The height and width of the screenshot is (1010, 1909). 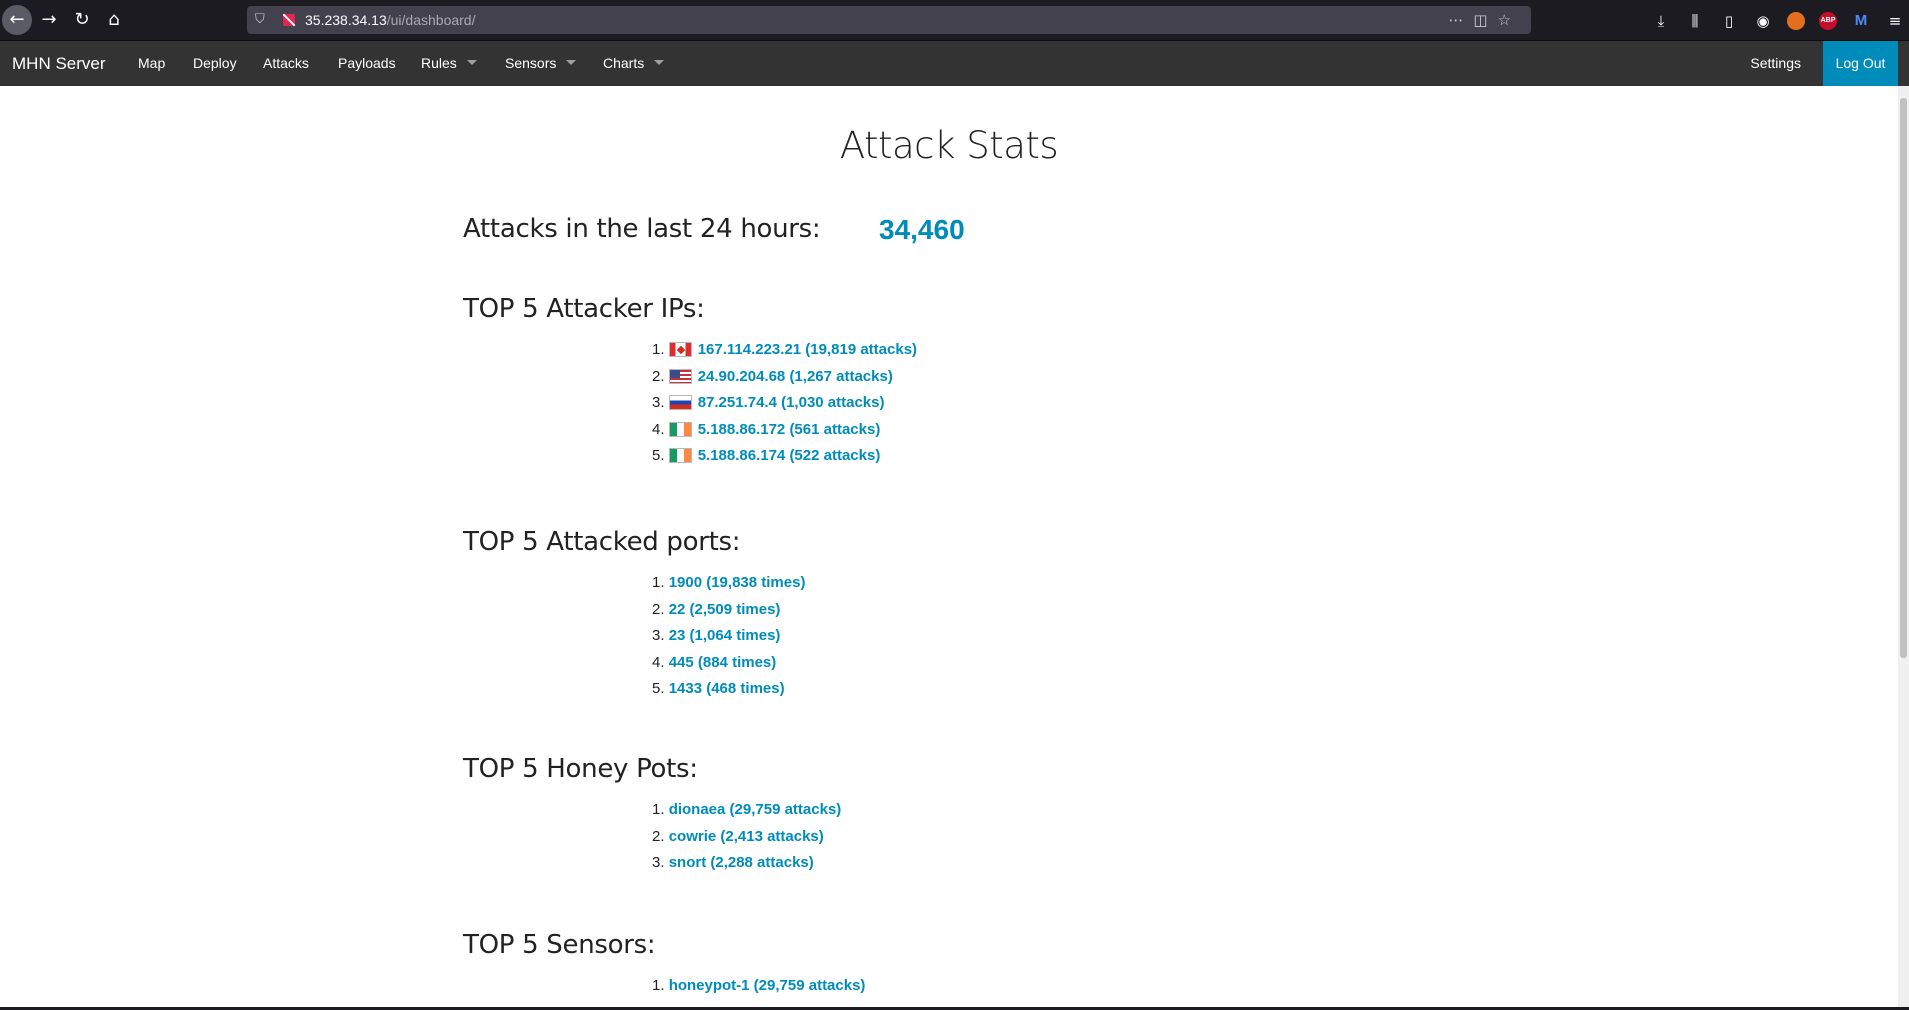 I want to click on url-bar: ⛉ 35.238.34.13/ui/dashboard/ ⋯◫☆, so click(x=889, y=20).